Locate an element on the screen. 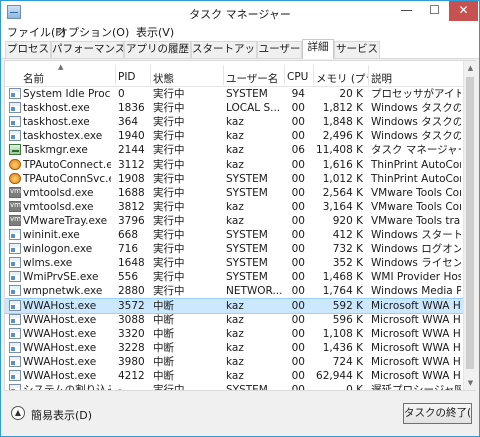 This screenshot has height=437, width=480. process-pid: 4212 is located at coordinates (131, 376).